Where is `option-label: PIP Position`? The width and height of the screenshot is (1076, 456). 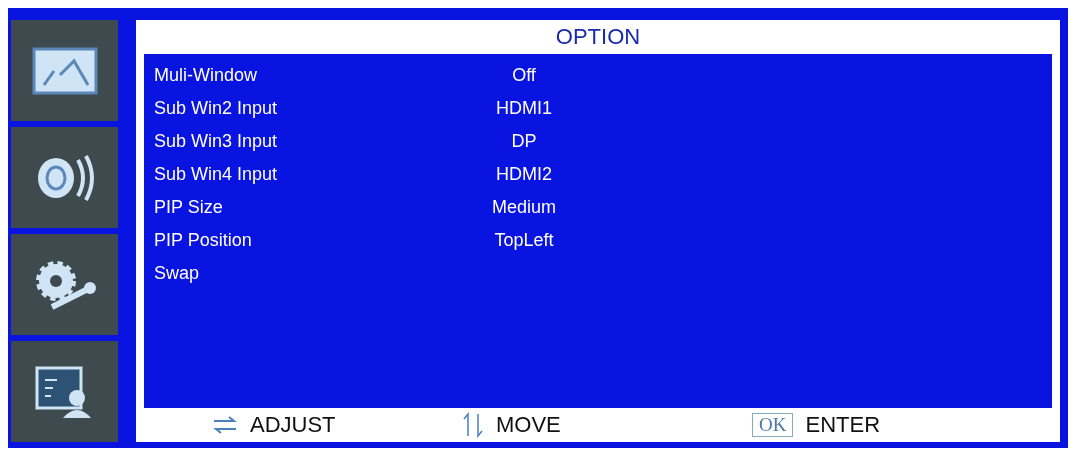 option-label: PIP Position is located at coordinates (314, 240).